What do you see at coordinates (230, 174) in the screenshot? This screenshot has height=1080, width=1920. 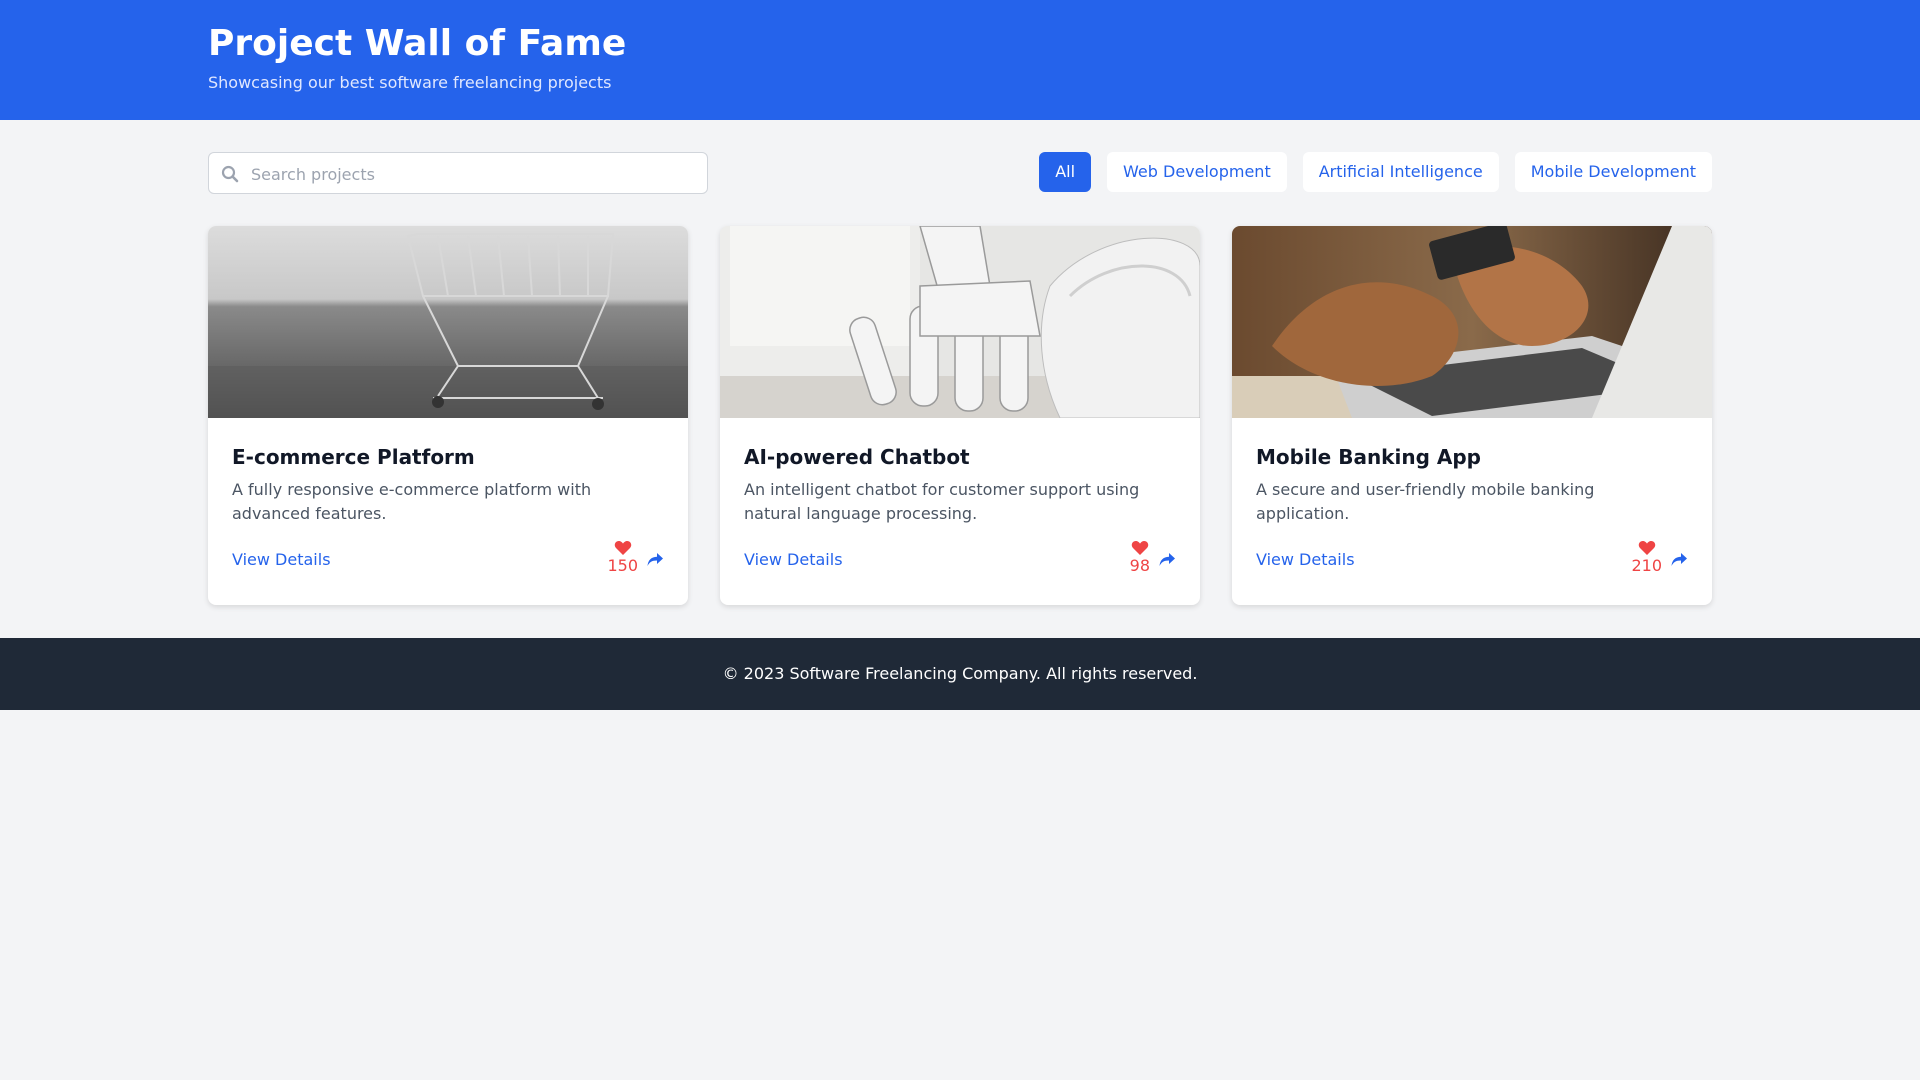 I see `search-icon` at bounding box center [230, 174].